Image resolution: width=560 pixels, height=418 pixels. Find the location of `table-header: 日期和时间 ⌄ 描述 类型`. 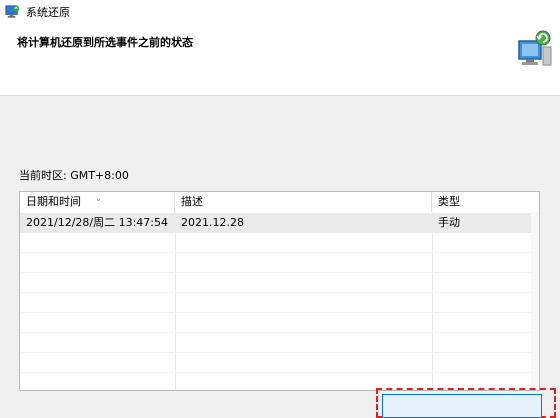

table-header: 日期和时间 ⌄ 描述 类型 is located at coordinates (279, 202).